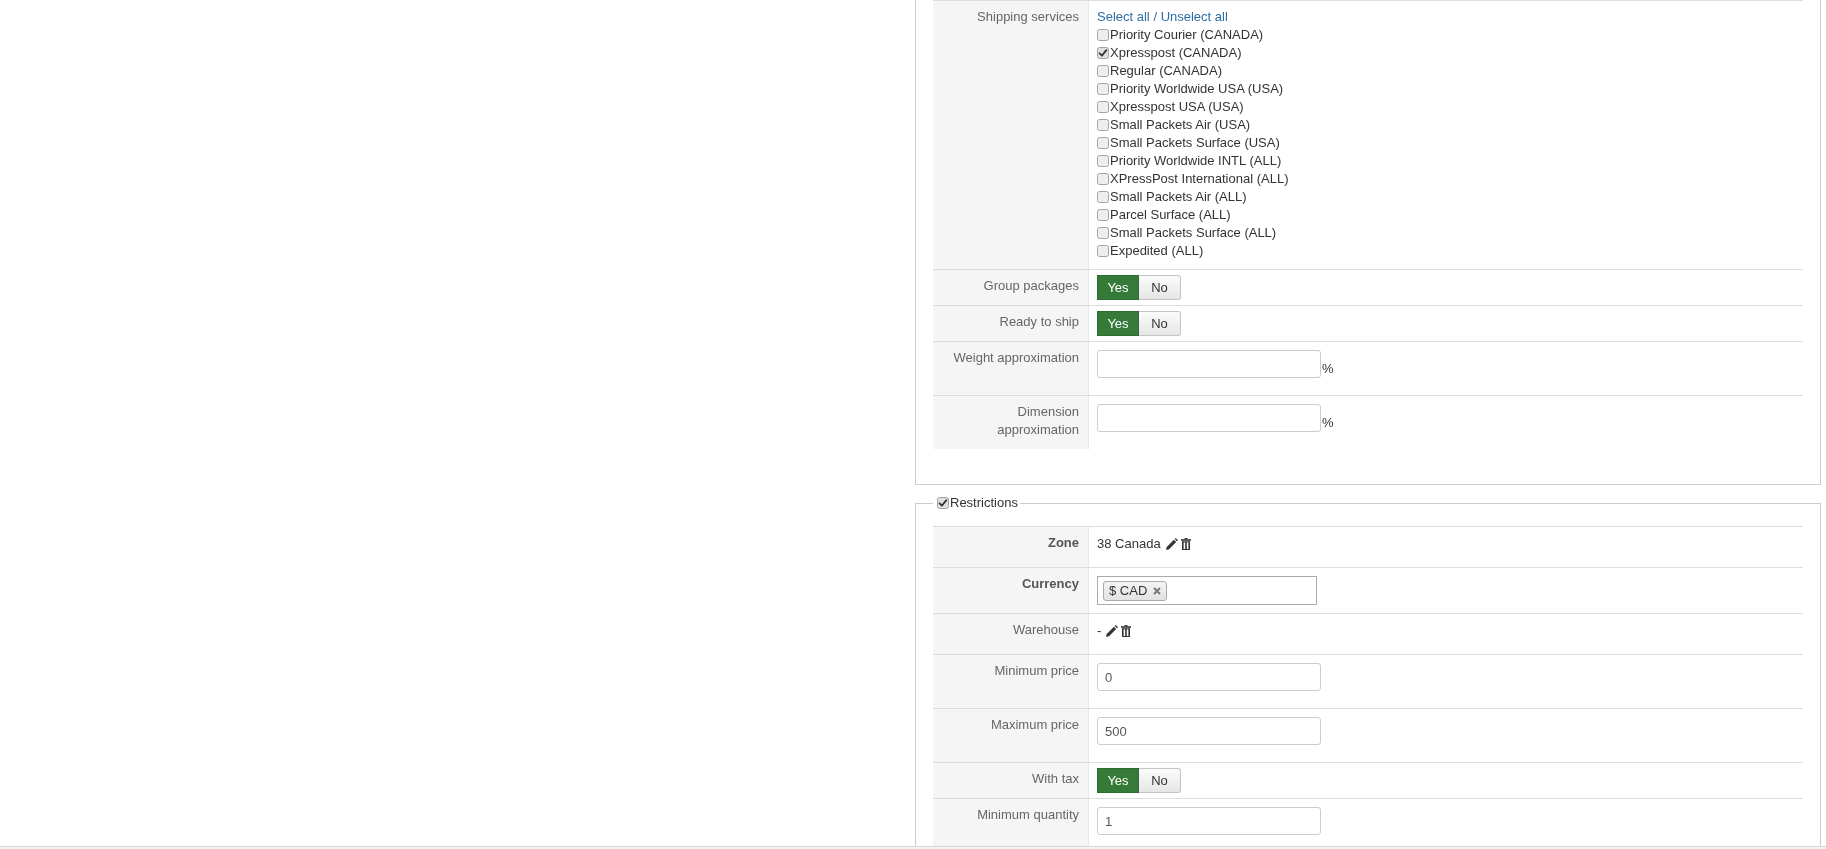 Image resolution: width=1826 pixels, height=849 pixels. What do you see at coordinates (1209, 731) in the screenshot?
I see `input-field: 500` at bounding box center [1209, 731].